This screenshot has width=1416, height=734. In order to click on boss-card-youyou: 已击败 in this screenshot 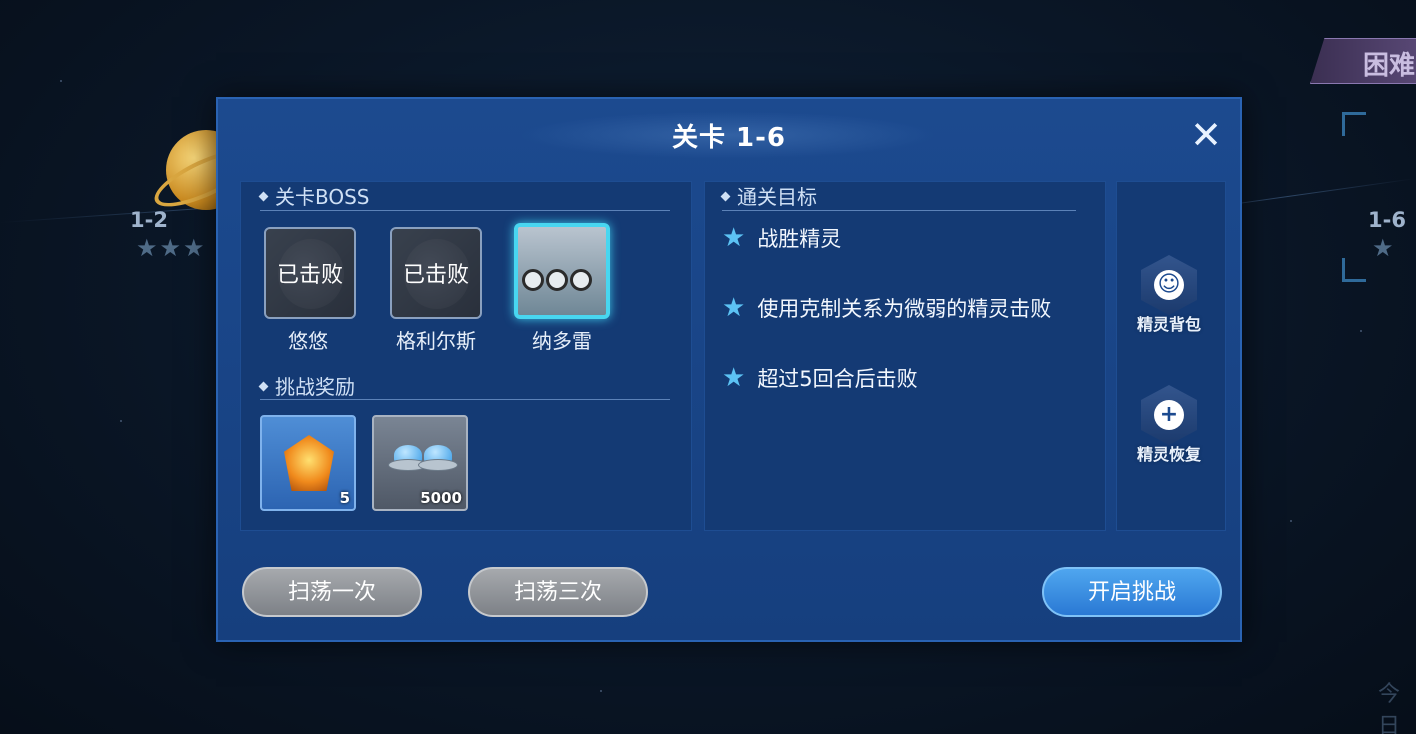, I will do `click(310, 273)`.